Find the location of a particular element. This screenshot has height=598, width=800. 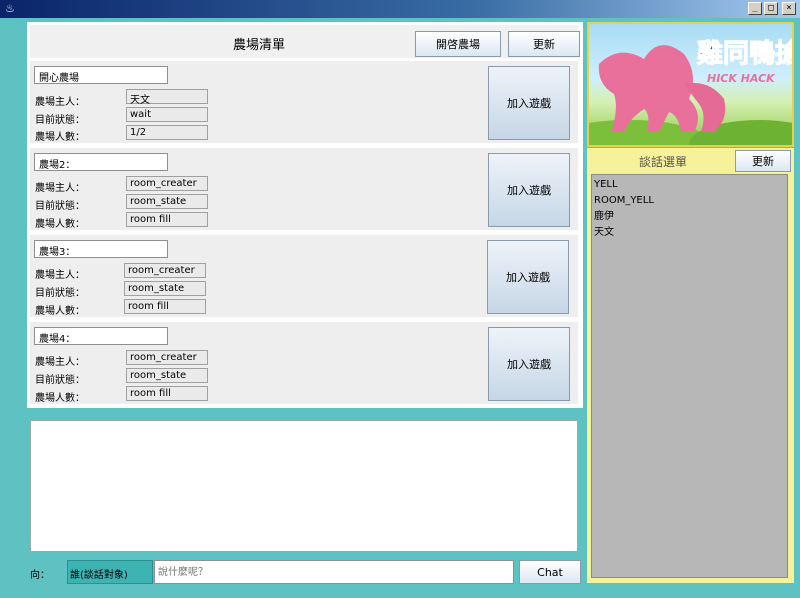

chat-list-title: 談話選單 is located at coordinates (663, 162).